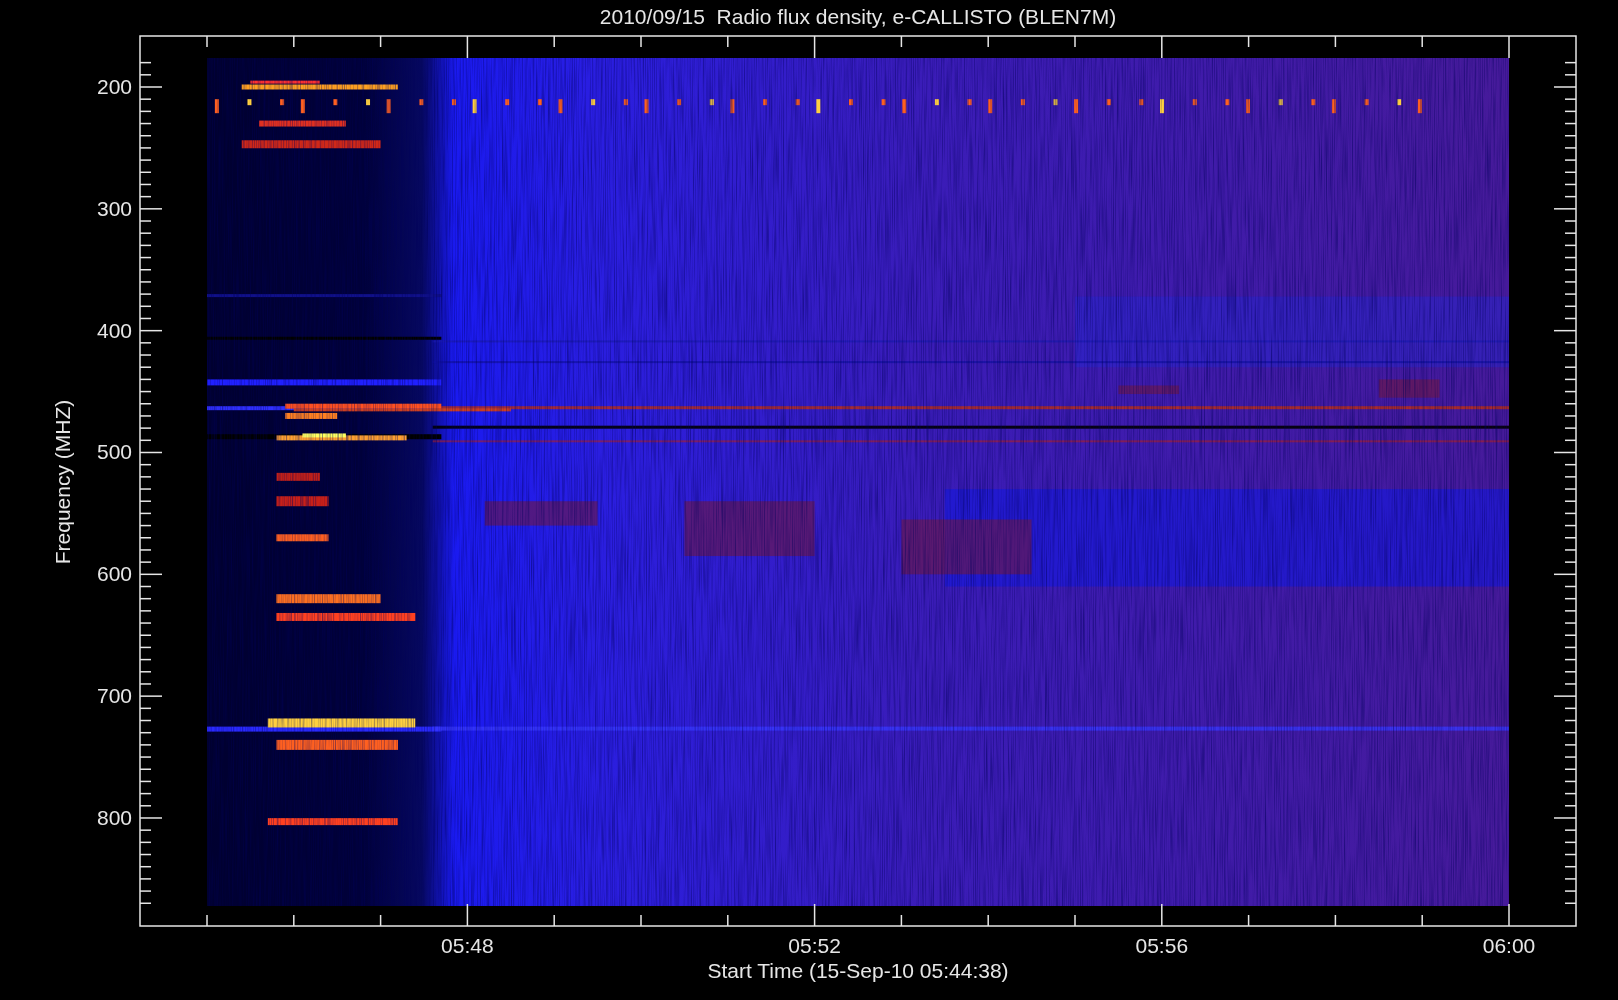  Describe the element at coordinates (467, 945) in the screenshot. I see `x-tick-label: 05:48` at that location.